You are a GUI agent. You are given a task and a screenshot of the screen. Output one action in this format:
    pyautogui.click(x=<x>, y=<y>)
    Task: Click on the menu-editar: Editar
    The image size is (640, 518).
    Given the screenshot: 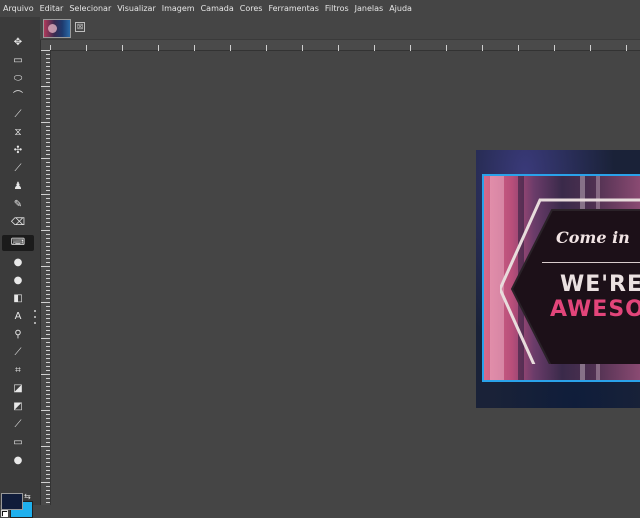 What is the action you would take?
    pyautogui.click(x=52, y=8)
    